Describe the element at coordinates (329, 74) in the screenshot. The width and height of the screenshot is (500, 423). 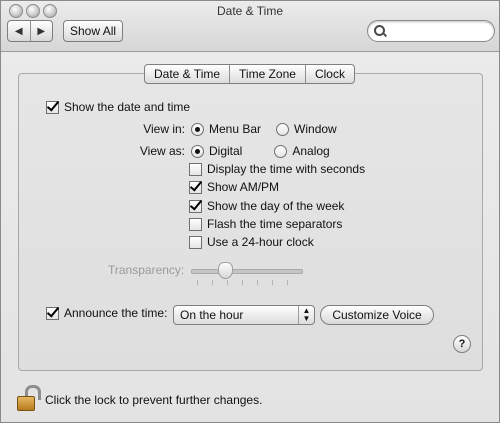
I see `tab-clock: Clock` at that location.